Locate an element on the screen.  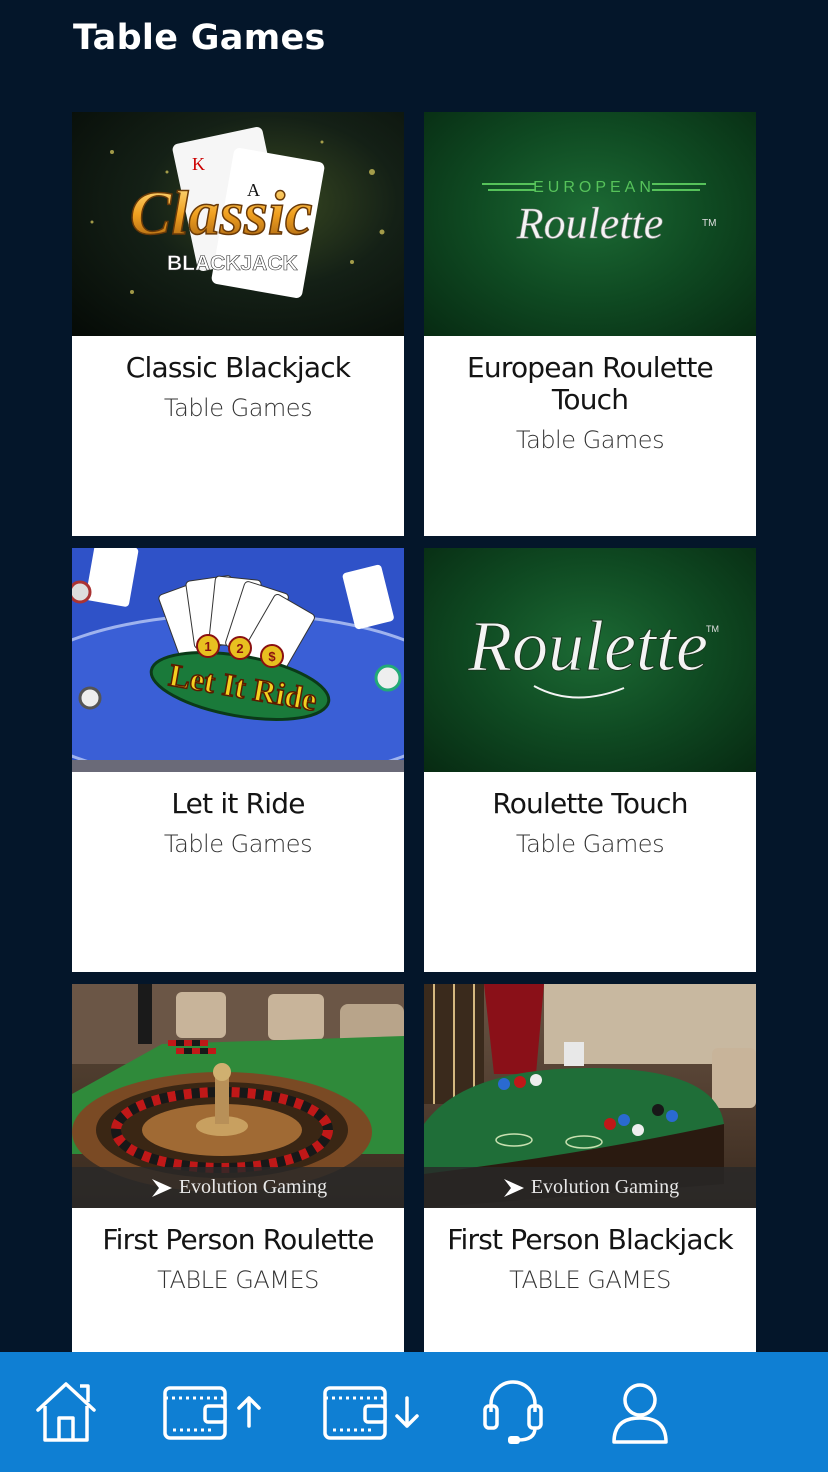
bottom-nav is located at coordinates (414, 1412).